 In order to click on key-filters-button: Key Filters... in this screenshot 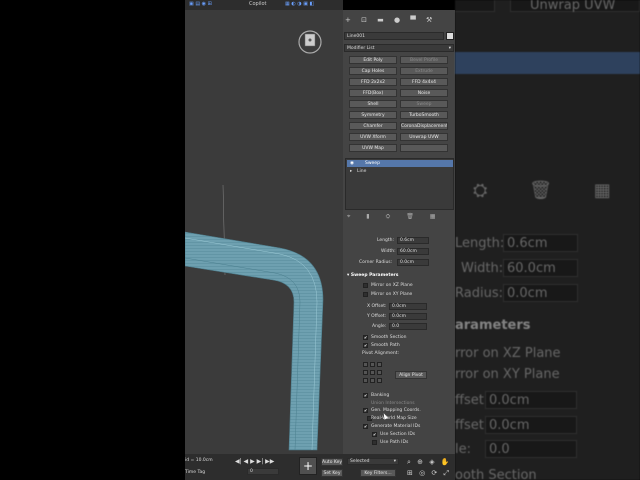, I will do `click(378, 473)`.